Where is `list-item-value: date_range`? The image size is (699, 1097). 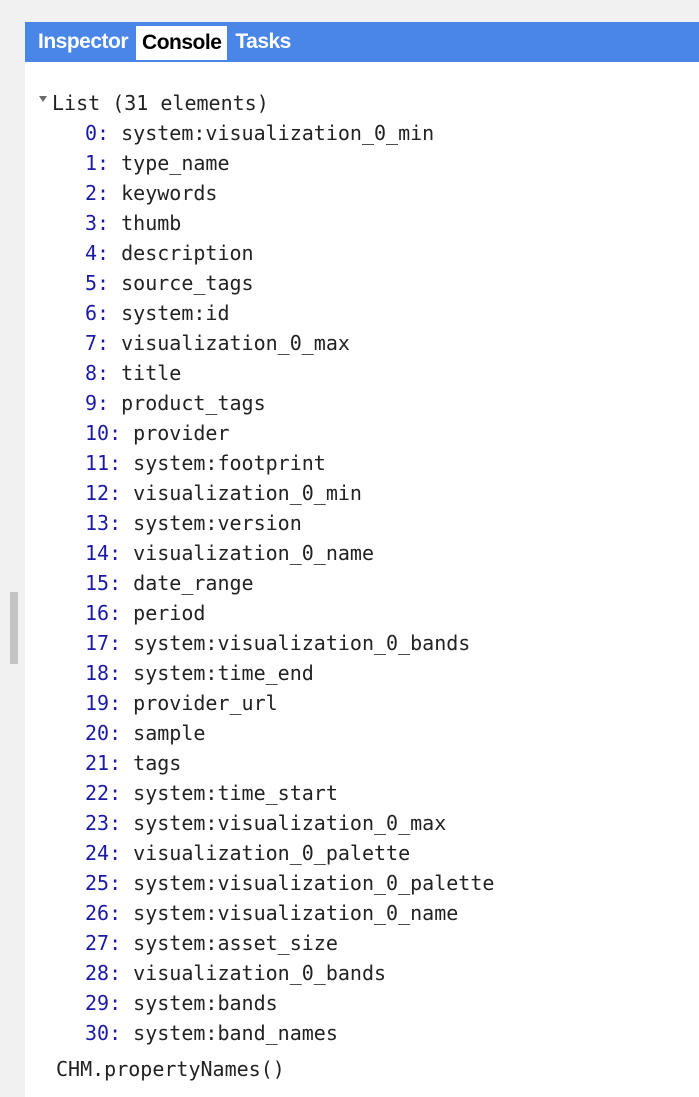
list-item-value: date_range is located at coordinates (193, 583).